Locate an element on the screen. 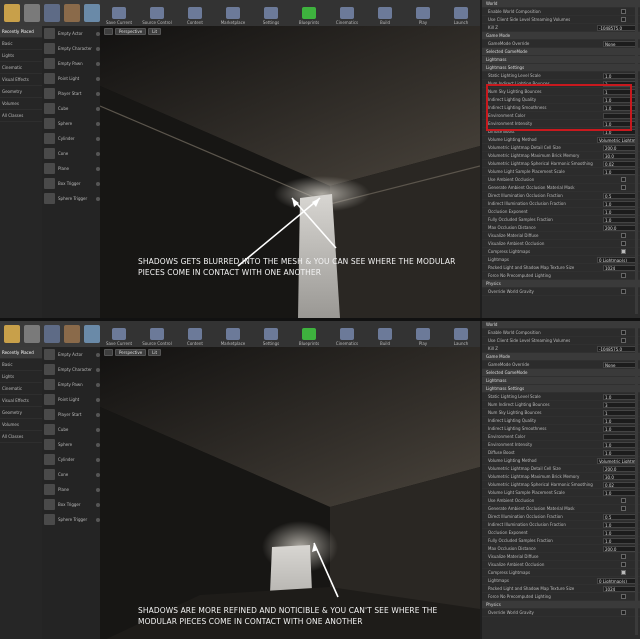 The width and height of the screenshot is (640, 639). viewport-options-icon is located at coordinates (108, 352).